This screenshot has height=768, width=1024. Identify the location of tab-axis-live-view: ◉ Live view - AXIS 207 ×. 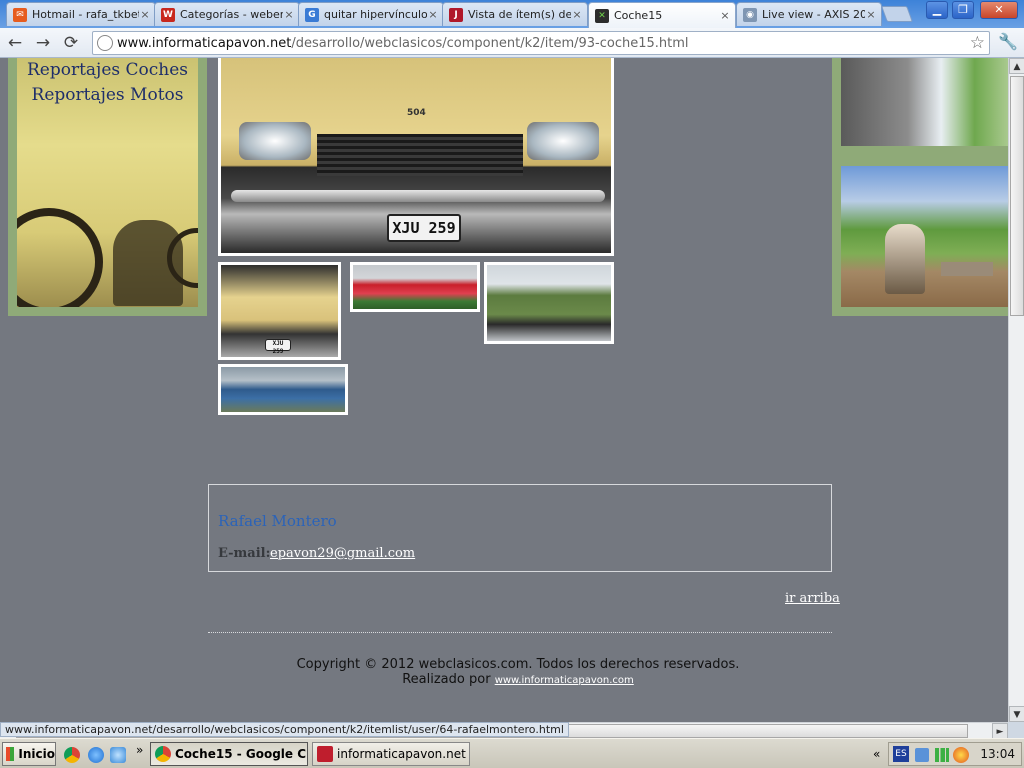
(809, 14).